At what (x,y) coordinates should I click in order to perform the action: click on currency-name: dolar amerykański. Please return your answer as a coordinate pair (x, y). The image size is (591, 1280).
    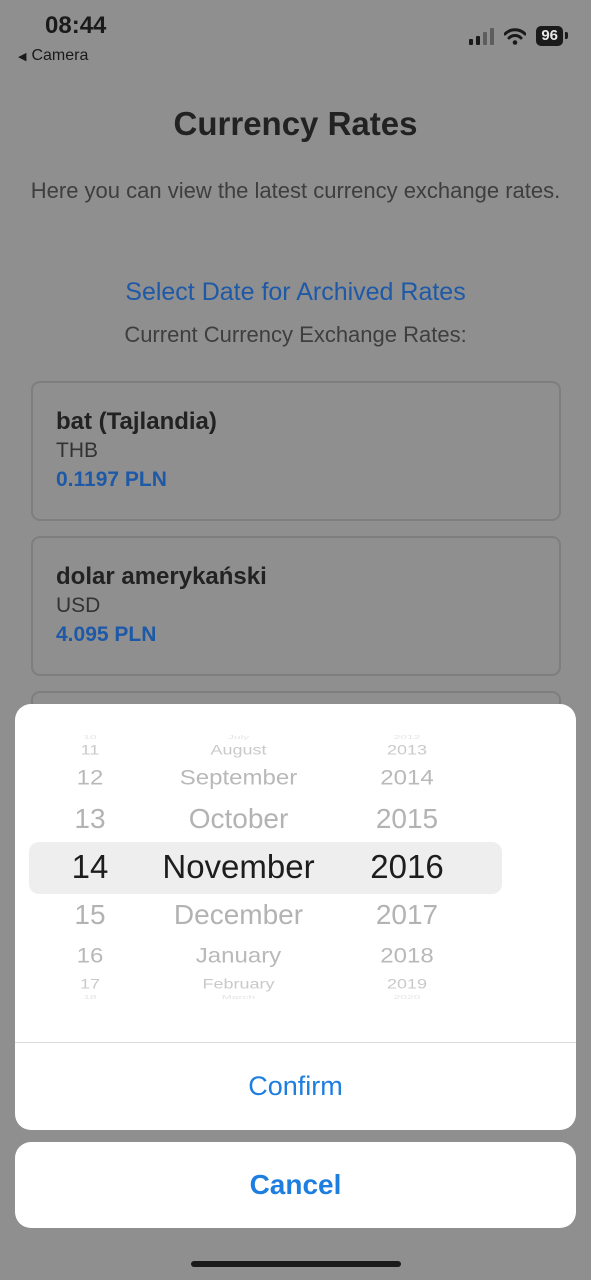
    Looking at the image, I should click on (161, 576).